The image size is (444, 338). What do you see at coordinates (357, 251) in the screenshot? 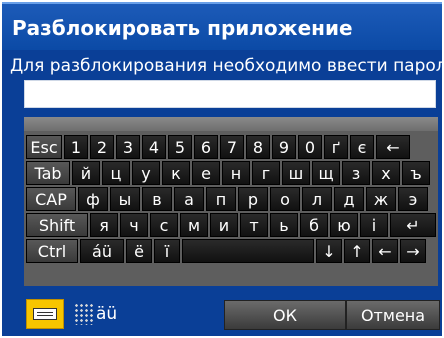
I see `key-char: ↑` at bounding box center [357, 251].